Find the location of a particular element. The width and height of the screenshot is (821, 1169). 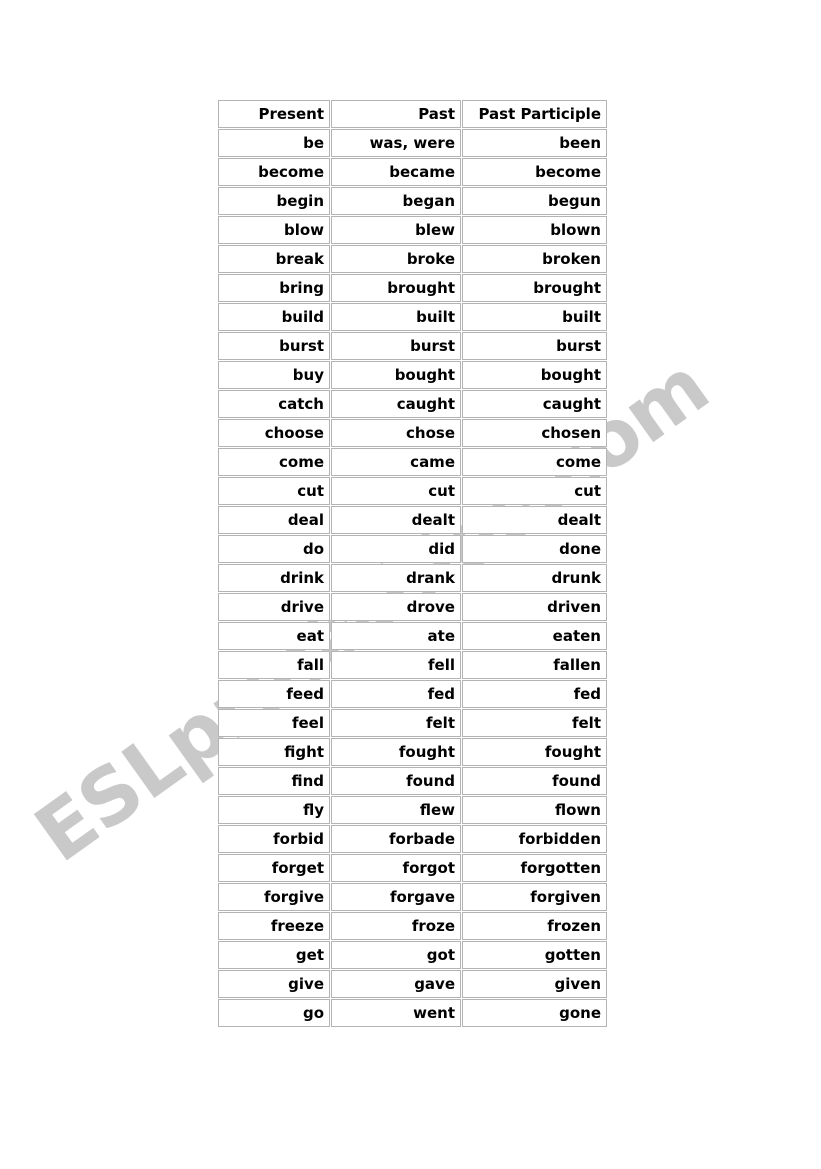

table-row: fight fought fought is located at coordinates (412, 752).